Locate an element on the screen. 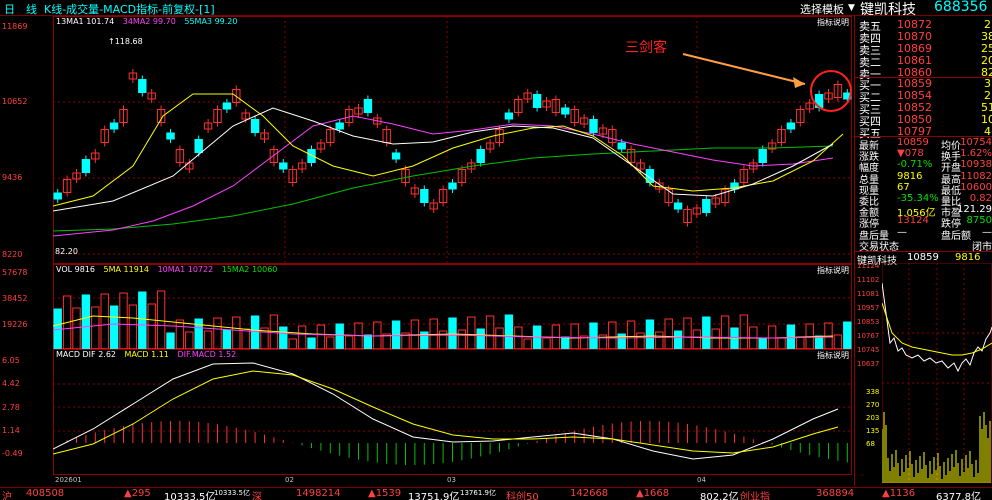  intraday-vol-ytick: 135 is located at coordinates (873, 431).